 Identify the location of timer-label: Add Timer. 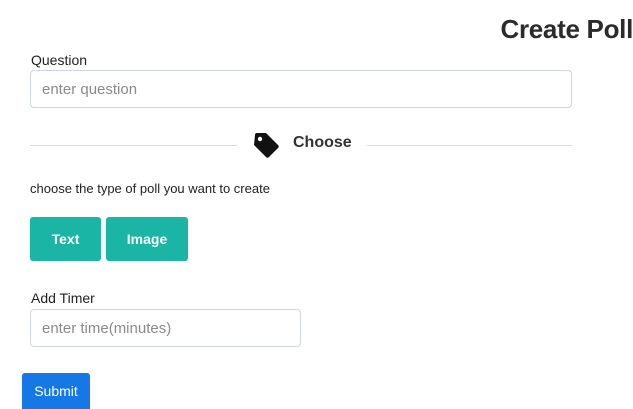
(63, 298).